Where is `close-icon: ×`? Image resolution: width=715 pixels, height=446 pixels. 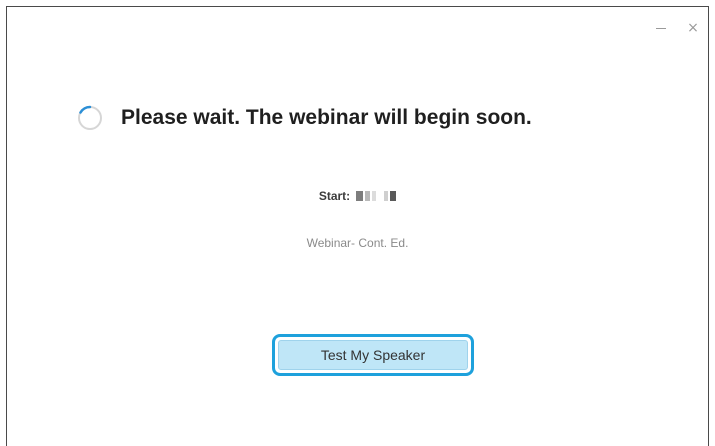
close-icon: × is located at coordinates (693, 28).